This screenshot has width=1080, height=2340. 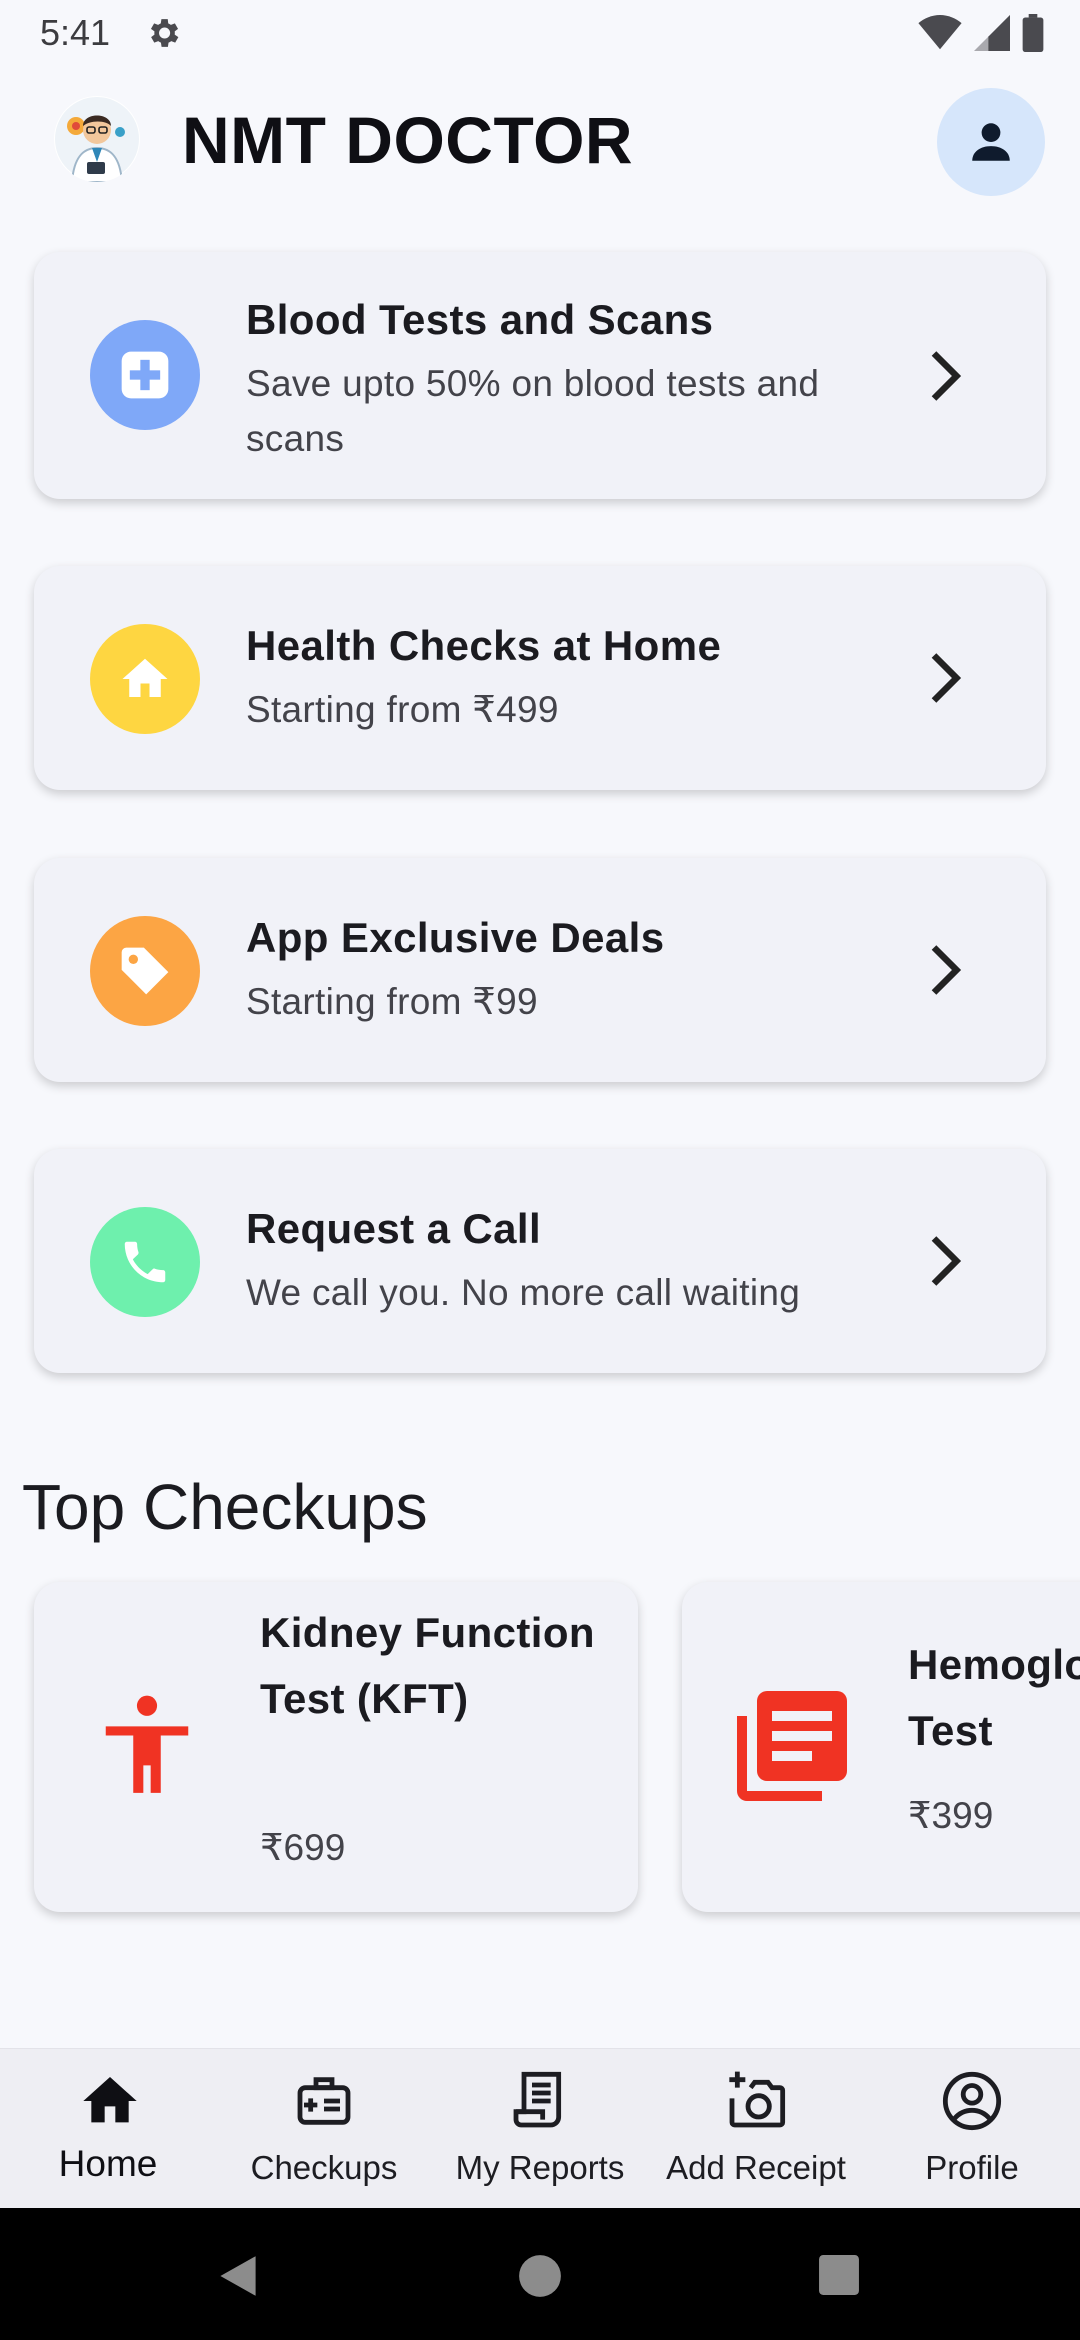 I want to click on service-subtitle: Starting from ₹499, so click(x=402, y=709).